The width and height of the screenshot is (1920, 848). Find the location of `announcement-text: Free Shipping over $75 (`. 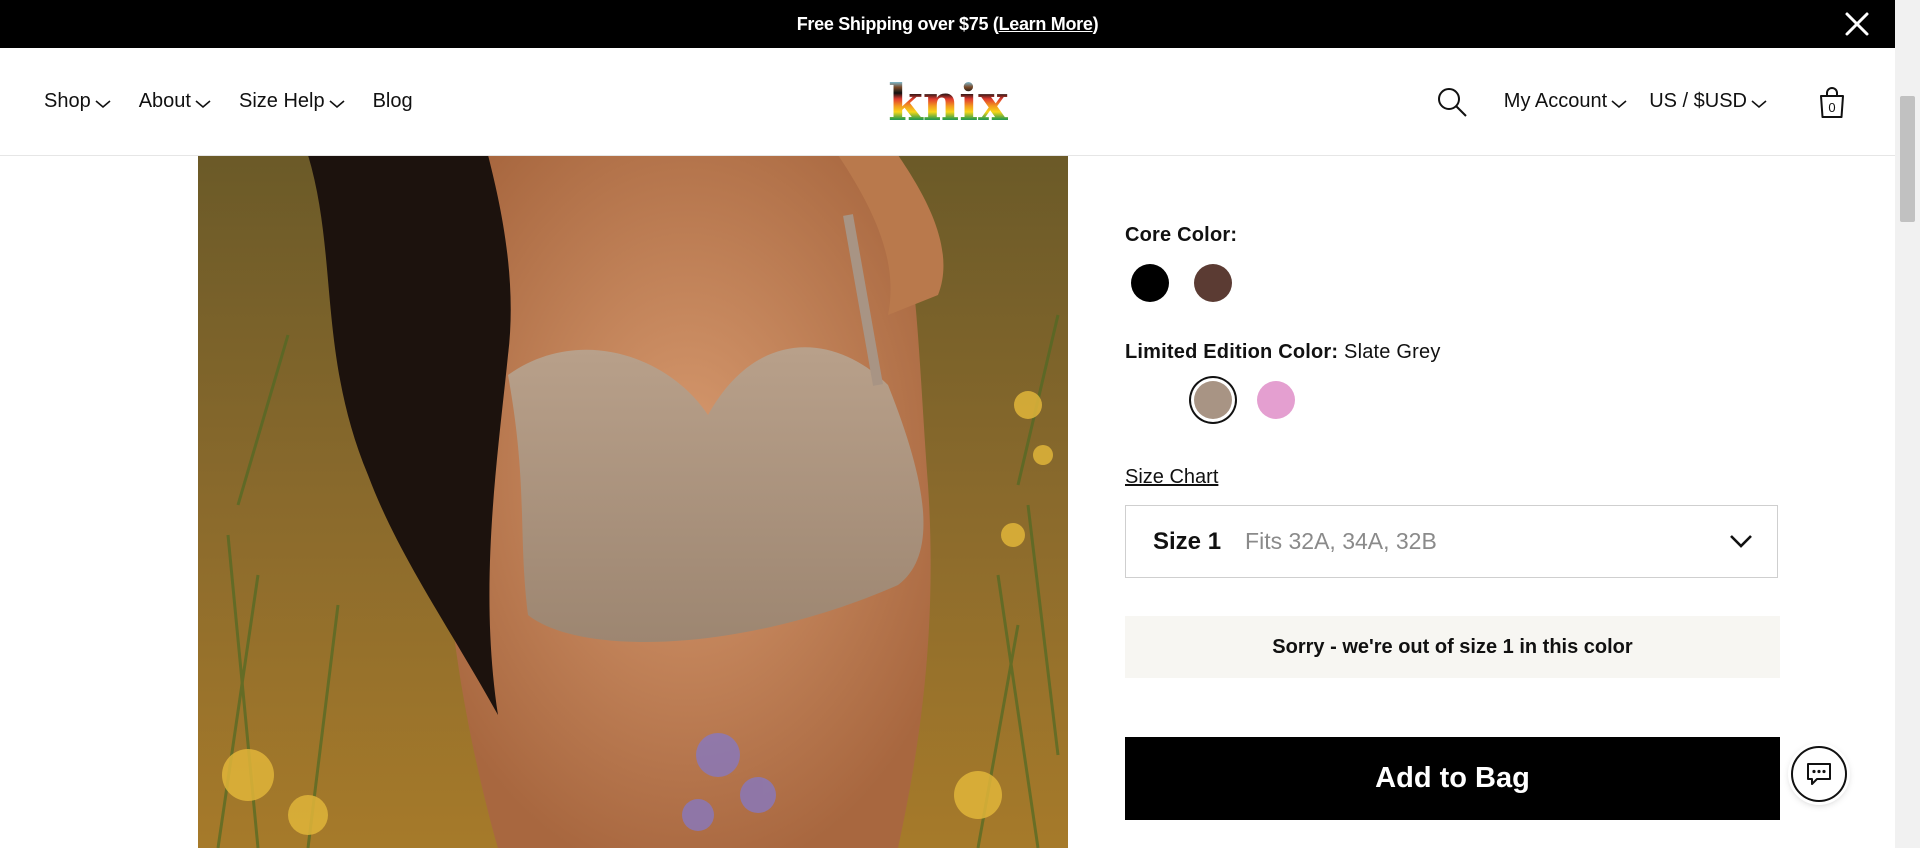

announcement-text: Free Shipping over $75 ( is located at coordinates (897, 23).